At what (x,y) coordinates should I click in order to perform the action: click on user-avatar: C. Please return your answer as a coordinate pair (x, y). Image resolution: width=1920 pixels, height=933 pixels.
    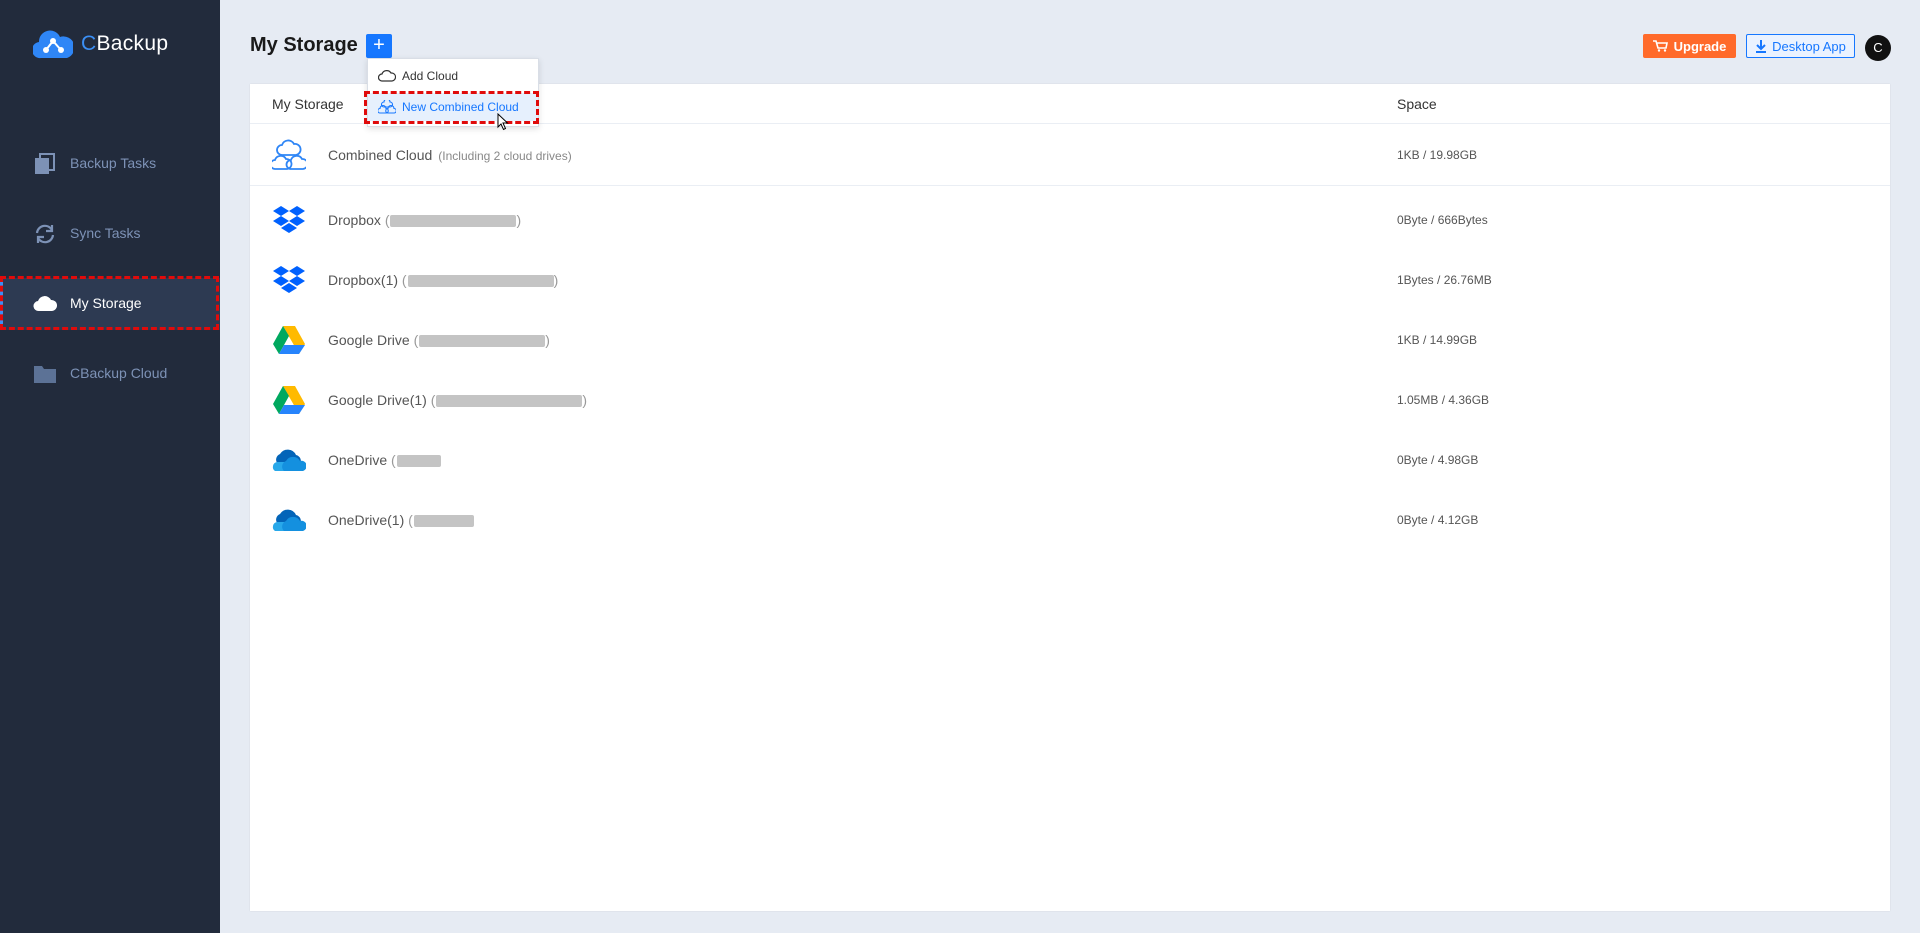
    Looking at the image, I should click on (1878, 48).